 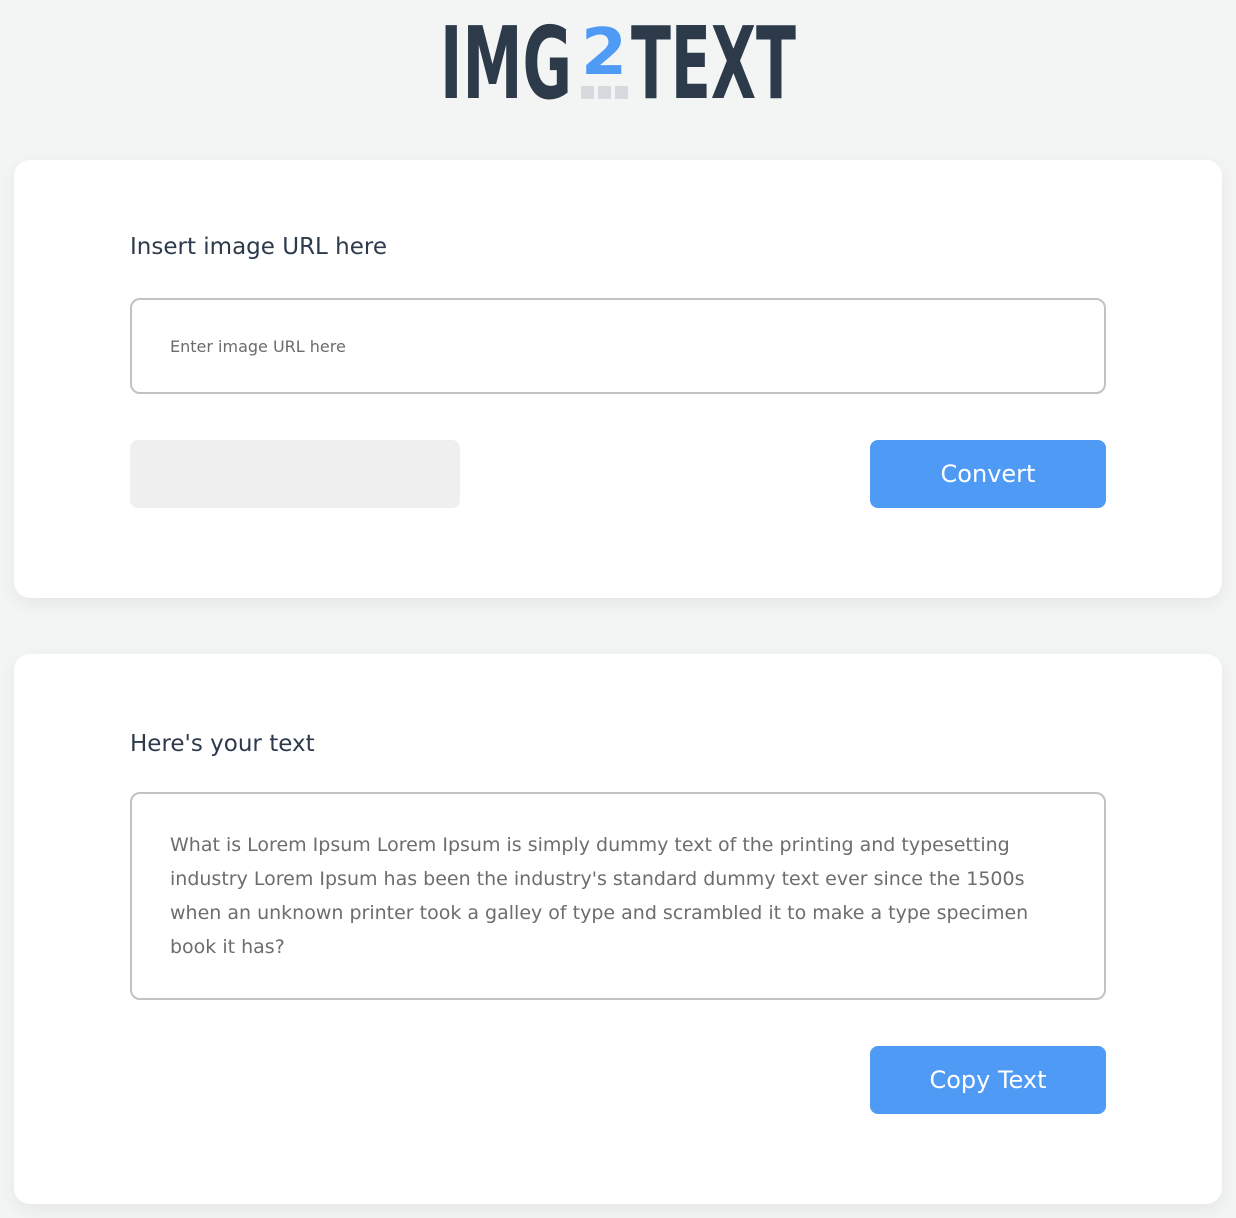 I want to click on logo-text-text: TEXT, so click(x=713, y=58).